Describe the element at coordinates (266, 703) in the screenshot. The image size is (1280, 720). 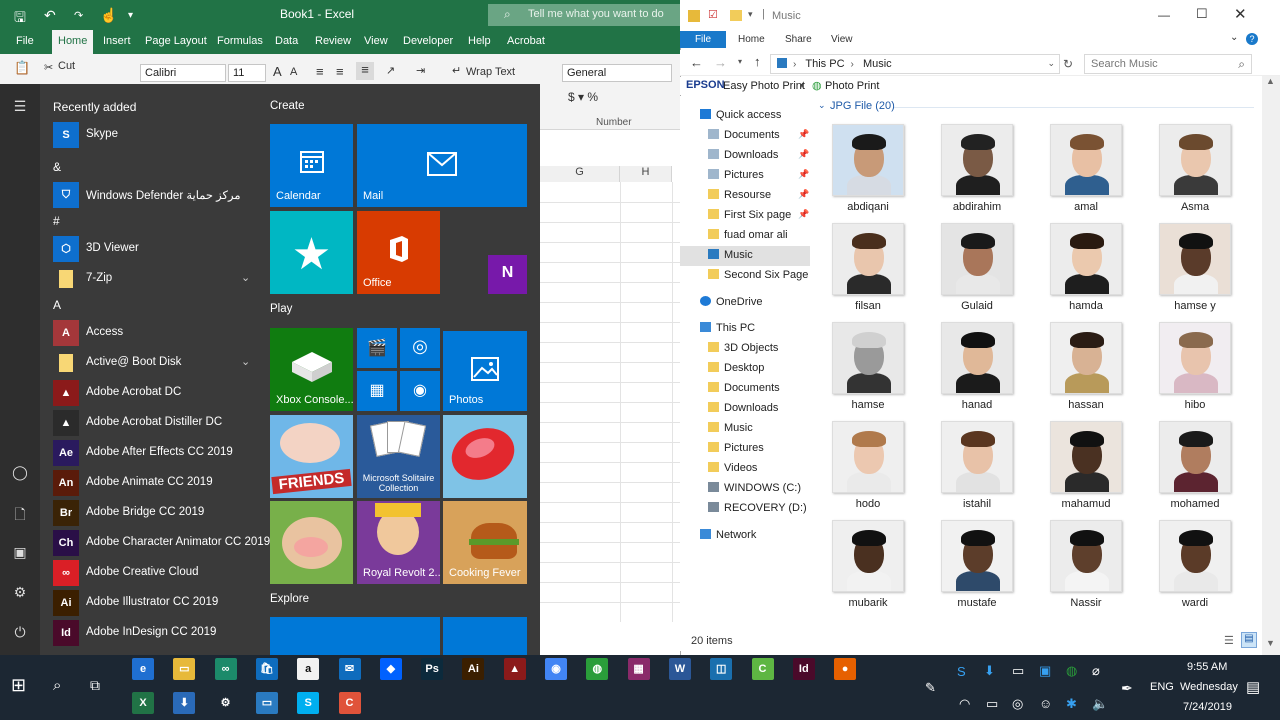
I see `remote-desktop-icon: ▭` at that location.